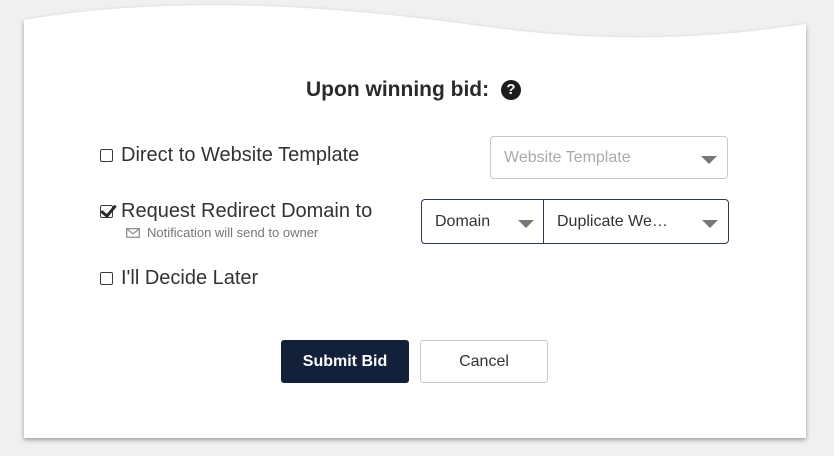 The width and height of the screenshot is (834, 456). I want to click on notification-text: Notification will send to owner, so click(233, 232).